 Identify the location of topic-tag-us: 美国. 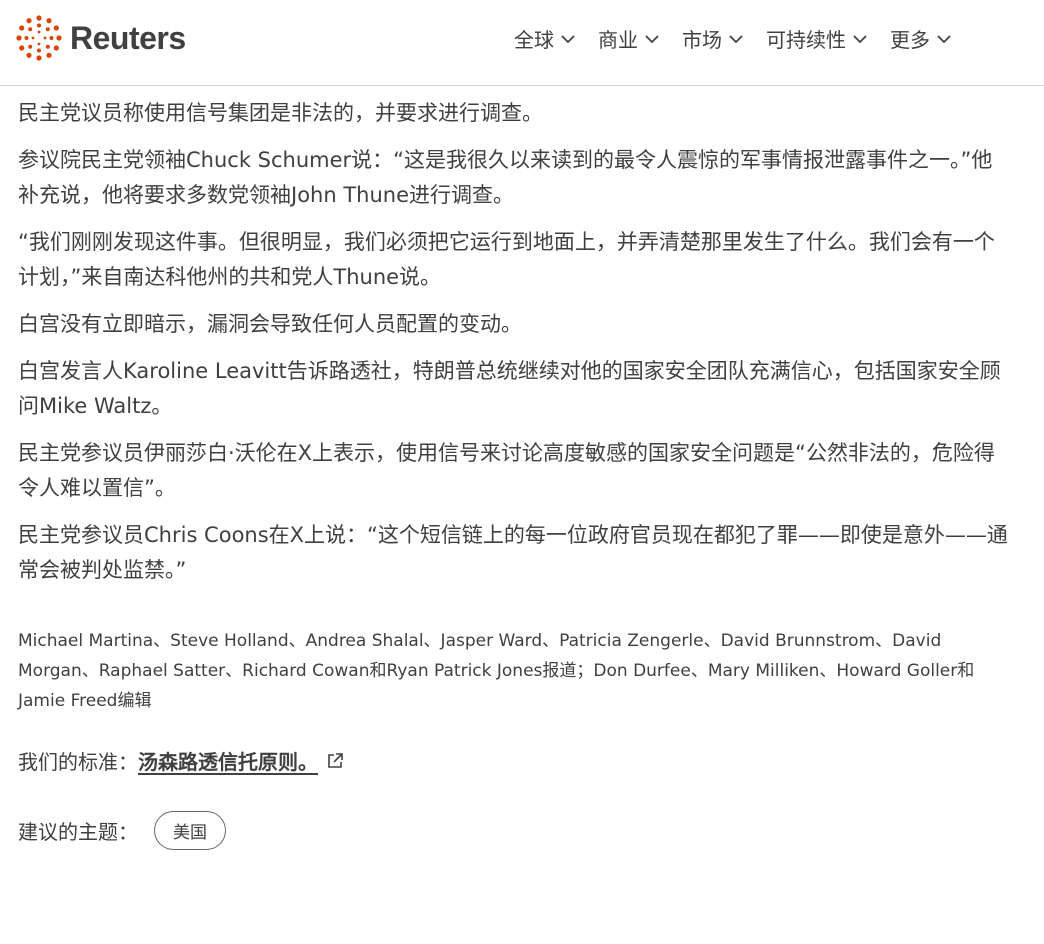
(190, 830).